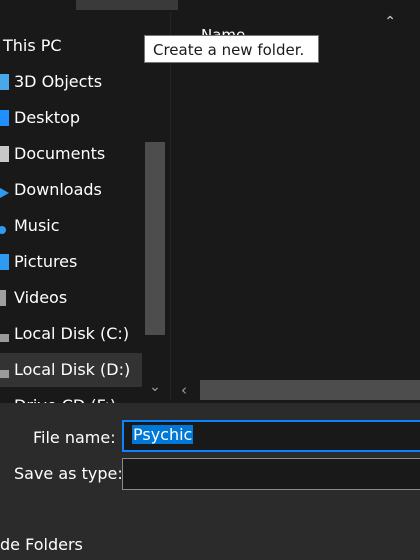  I want to click on music-note-icon, so click(4, 226).